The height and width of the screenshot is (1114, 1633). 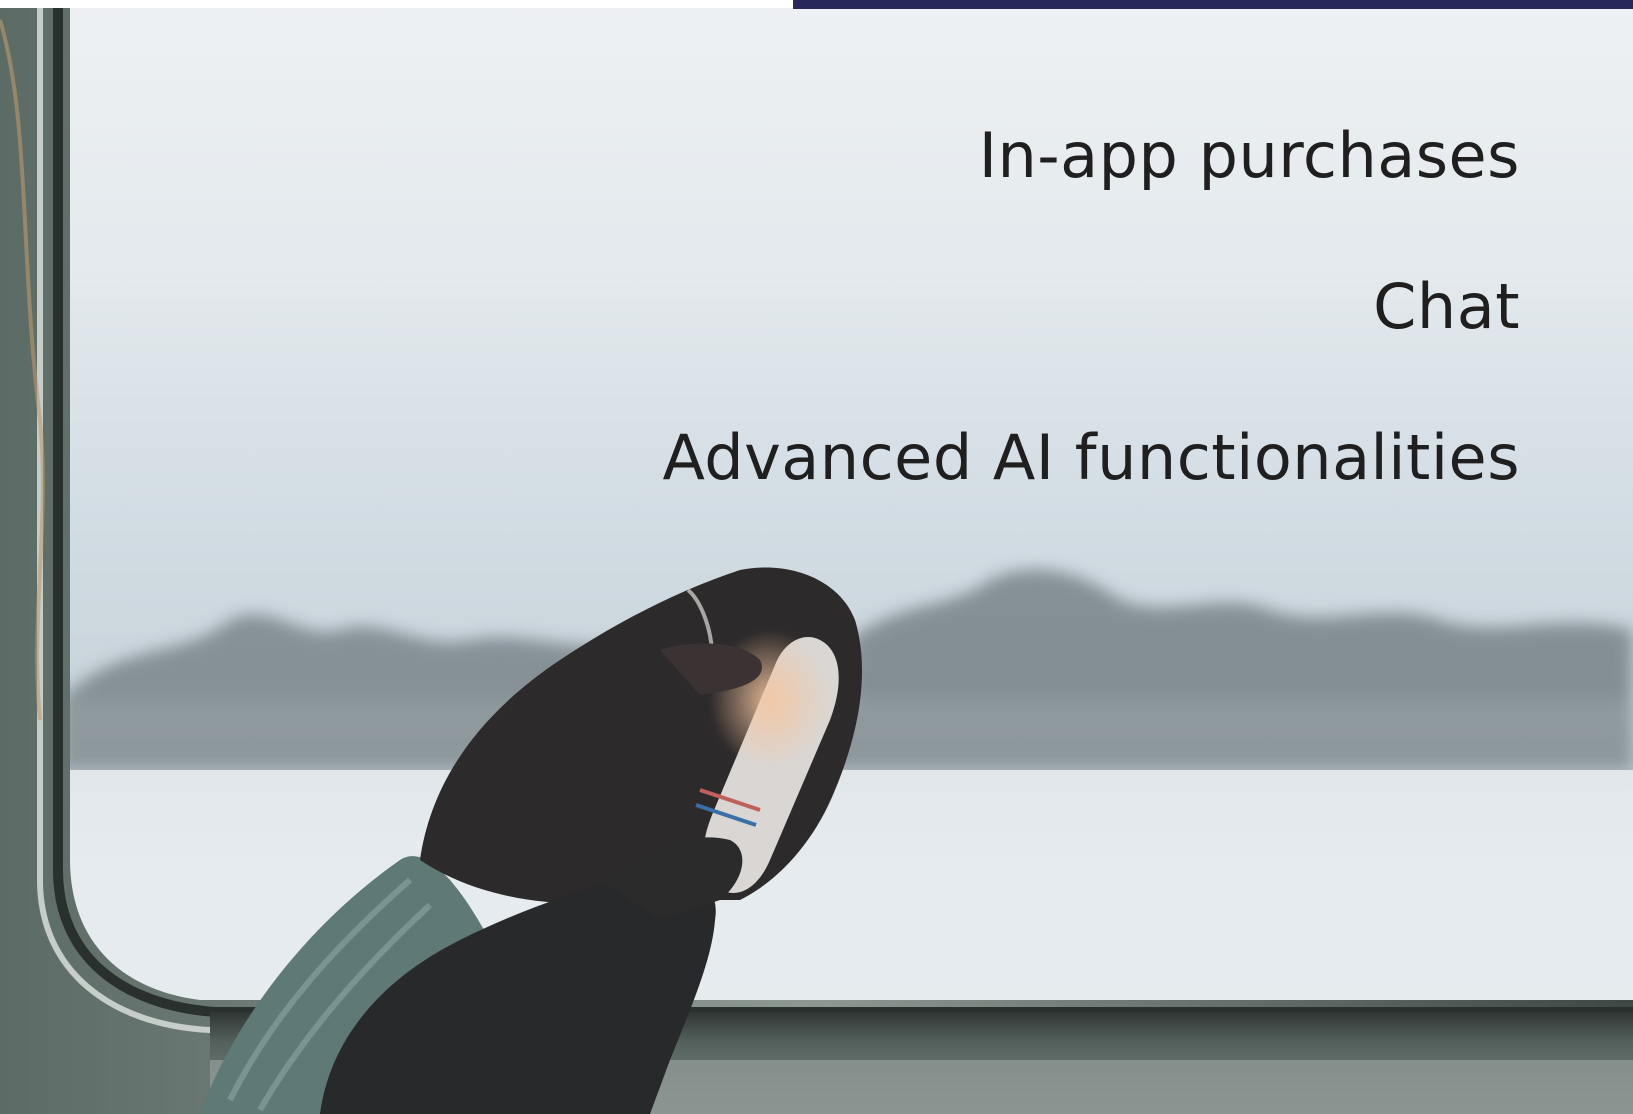 What do you see at coordinates (1091, 457) in the screenshot?
I see `feature-advanced-ai: Advanced AI functionalities` at bounding box center [1091, 457].